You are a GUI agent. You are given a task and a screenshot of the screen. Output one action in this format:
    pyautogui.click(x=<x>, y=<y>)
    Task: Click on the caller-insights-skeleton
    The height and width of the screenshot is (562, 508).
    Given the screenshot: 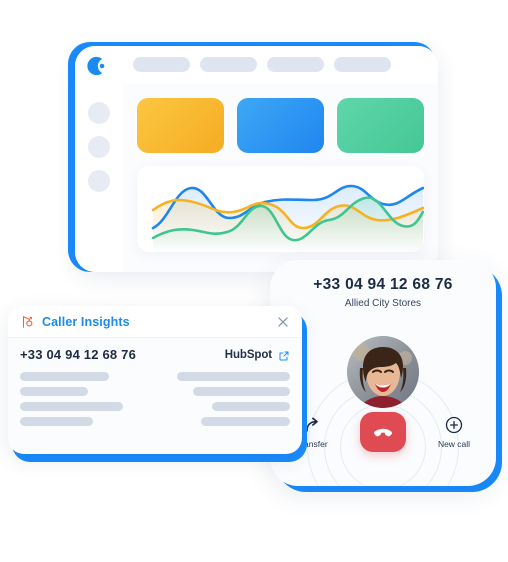 What is the action you would take?
    pyautogui.click(x=155, y=395)
    